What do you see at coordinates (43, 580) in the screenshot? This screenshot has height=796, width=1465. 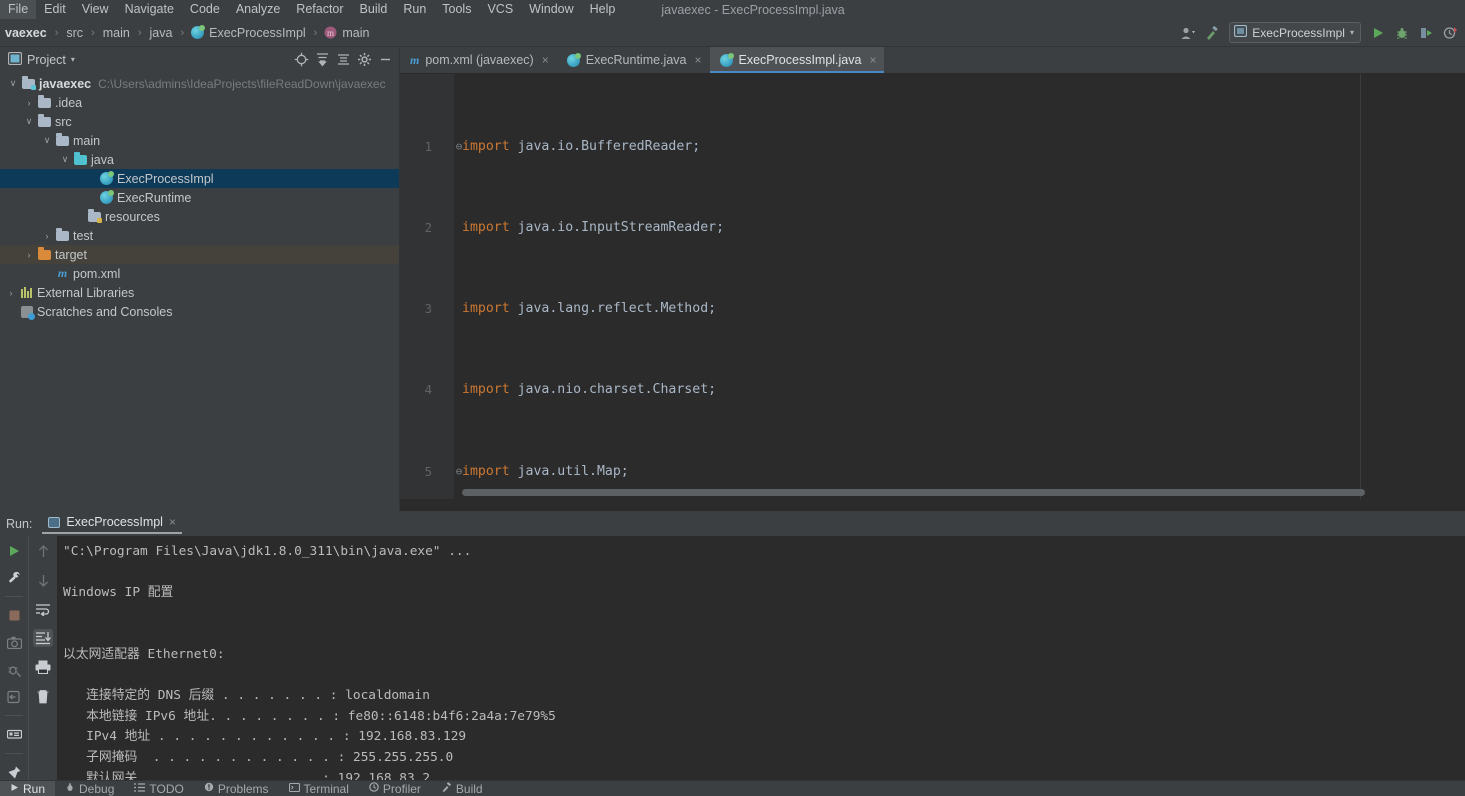 I see `down-arrow-icon` at bounding box center [43, 580].